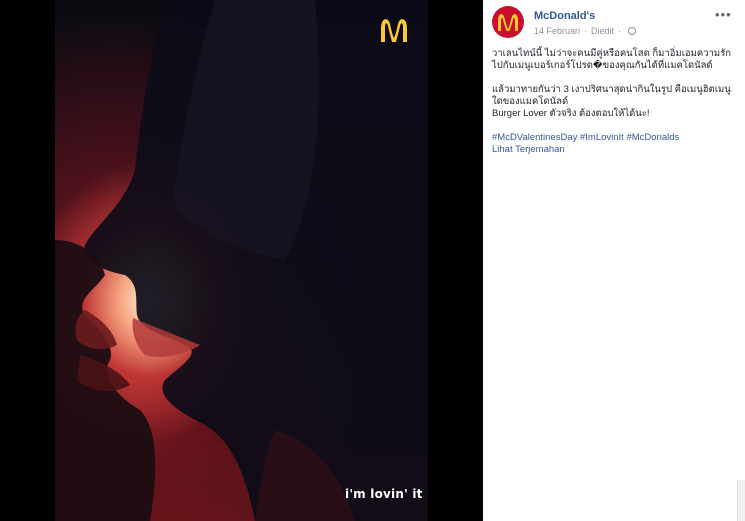 Image resolution: width=745 pixels, height=521 pixels. Describe the element at coordinates (616, 150) in the screenshot. I see `see-translation-link: Lihat Terjemahan` at that location.